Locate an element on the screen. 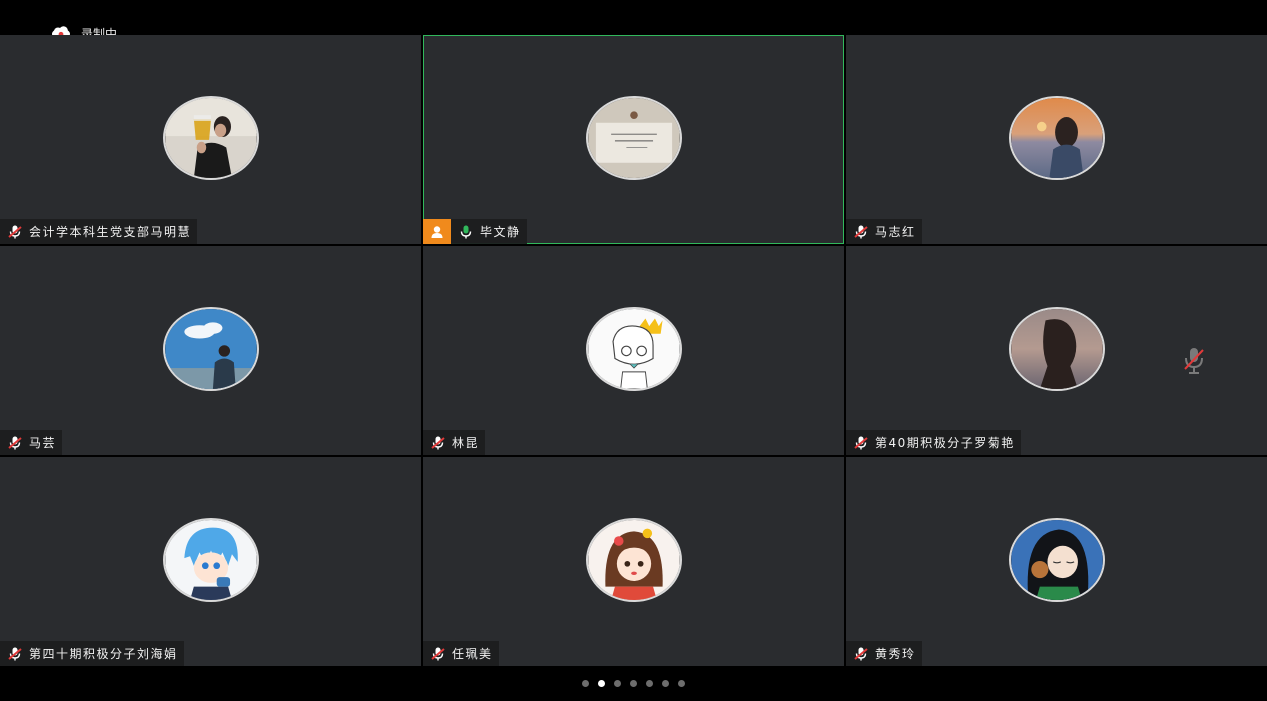  participant-name-bar: 任珮美 is located at coordinates (461, 653).